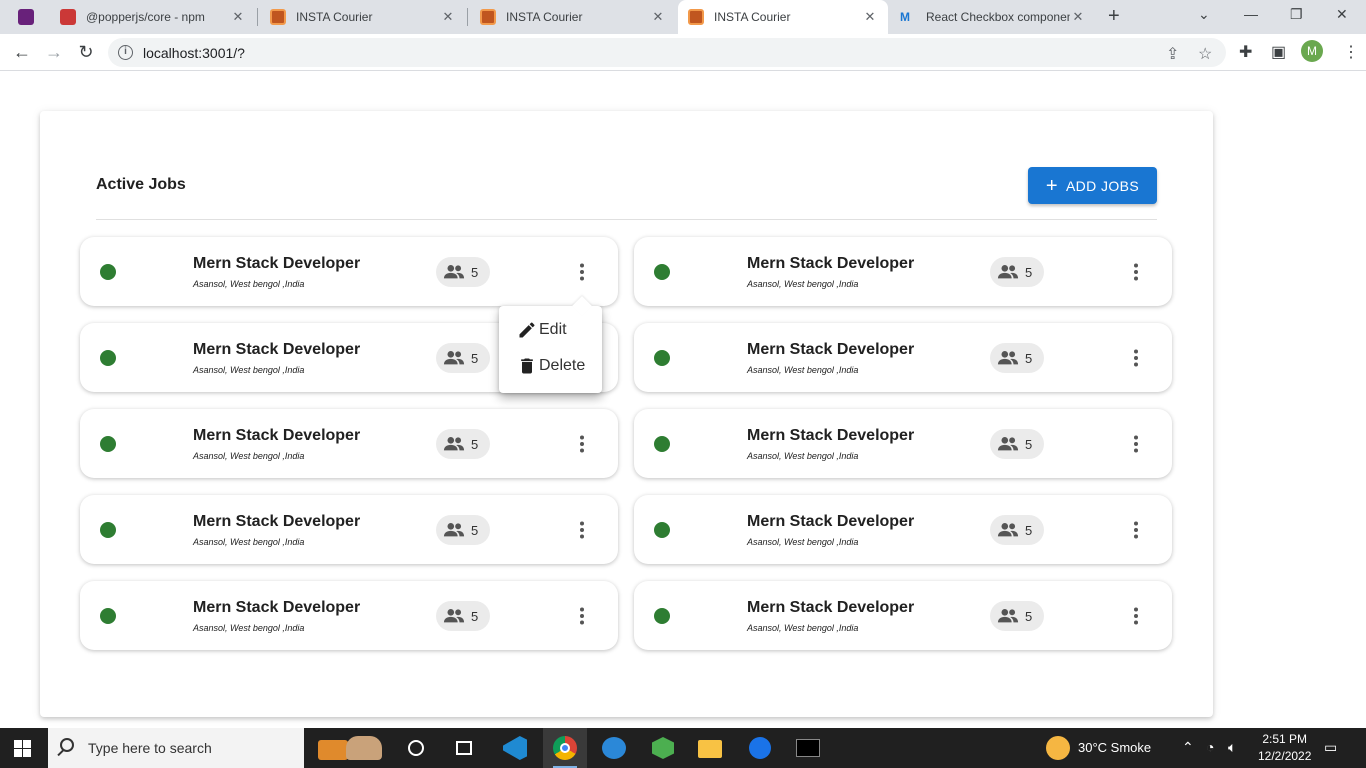  I want to click on restore-icon: ❐, so click(1296, 14).